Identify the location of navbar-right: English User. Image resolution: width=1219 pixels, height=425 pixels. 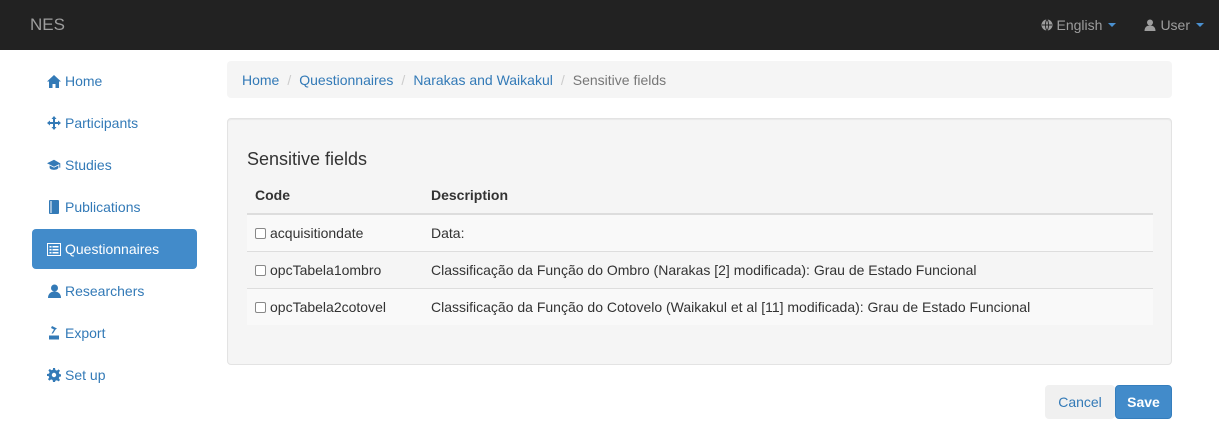
(1108, 25).